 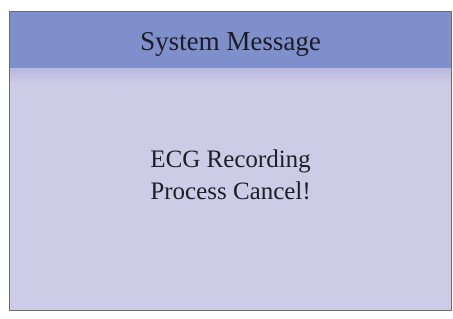 I want to click on dialog-title: System Message, so click(x=230, y=40).